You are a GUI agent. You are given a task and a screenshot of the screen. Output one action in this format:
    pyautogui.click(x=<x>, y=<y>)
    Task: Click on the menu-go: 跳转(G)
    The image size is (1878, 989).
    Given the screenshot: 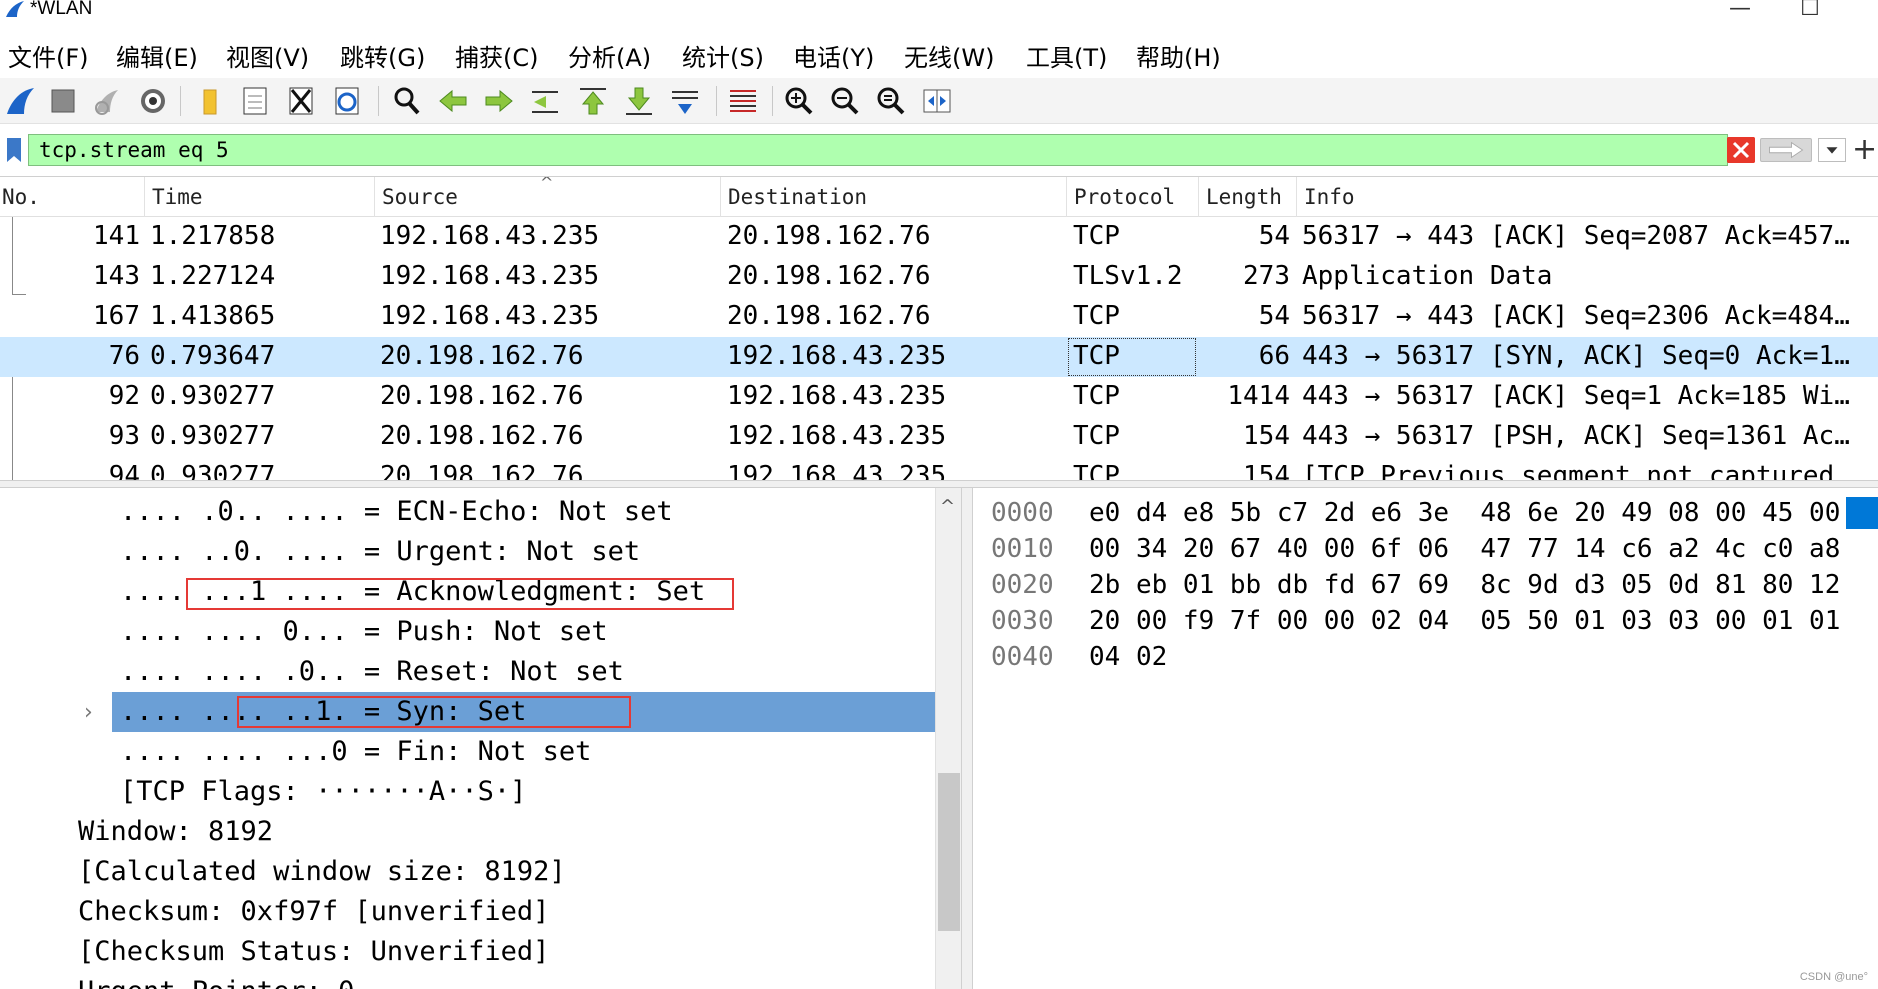 What is the action you would take?
    pyautogui.click(x=382, y=55)
    